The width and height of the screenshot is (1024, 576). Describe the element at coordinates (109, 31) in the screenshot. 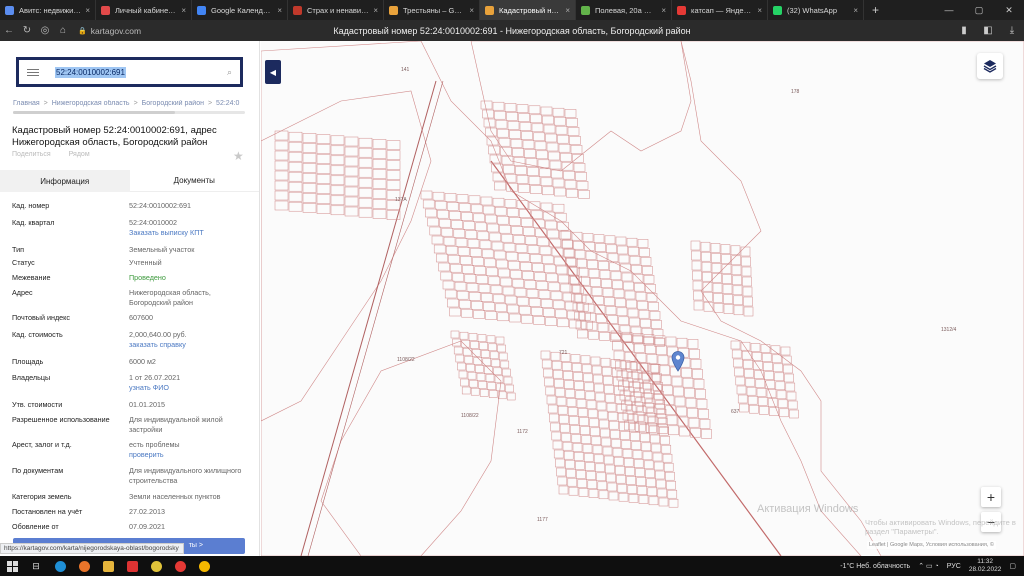

I see `url-field: 🔒 kartagov.com` at that location.